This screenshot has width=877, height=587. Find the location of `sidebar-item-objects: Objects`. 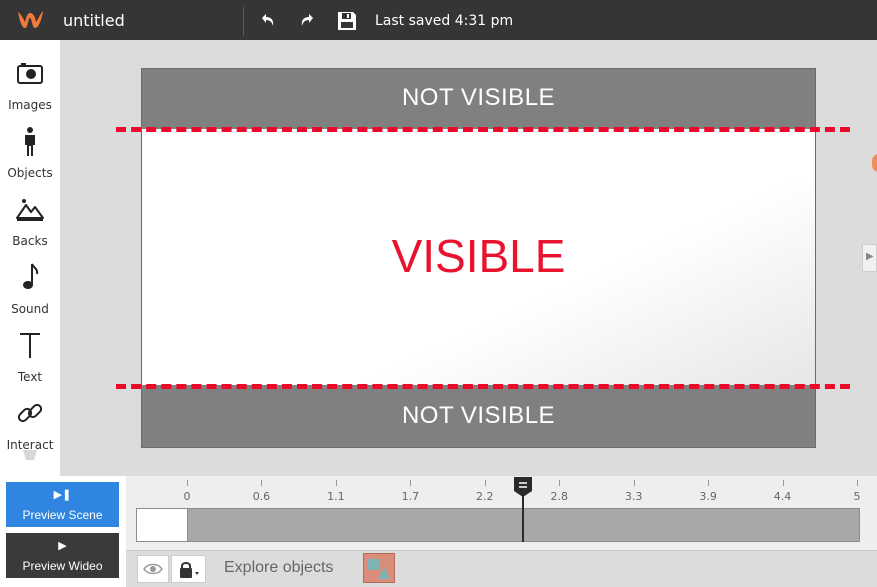

sidebar-item-objects: Objects is located at coordinates (30, 152).